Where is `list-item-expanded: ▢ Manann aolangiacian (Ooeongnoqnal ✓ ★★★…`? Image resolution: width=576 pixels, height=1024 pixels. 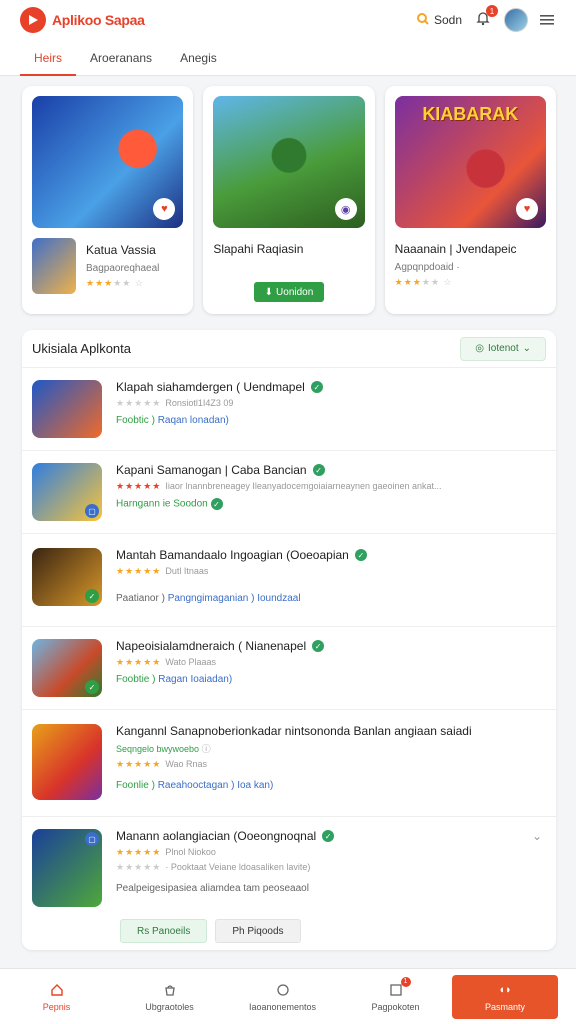
list-item-expanded: ▢ Manann aolangiacian (Ooeongnoqnal ✓ ★★★… is located at coordinates (289, 868).